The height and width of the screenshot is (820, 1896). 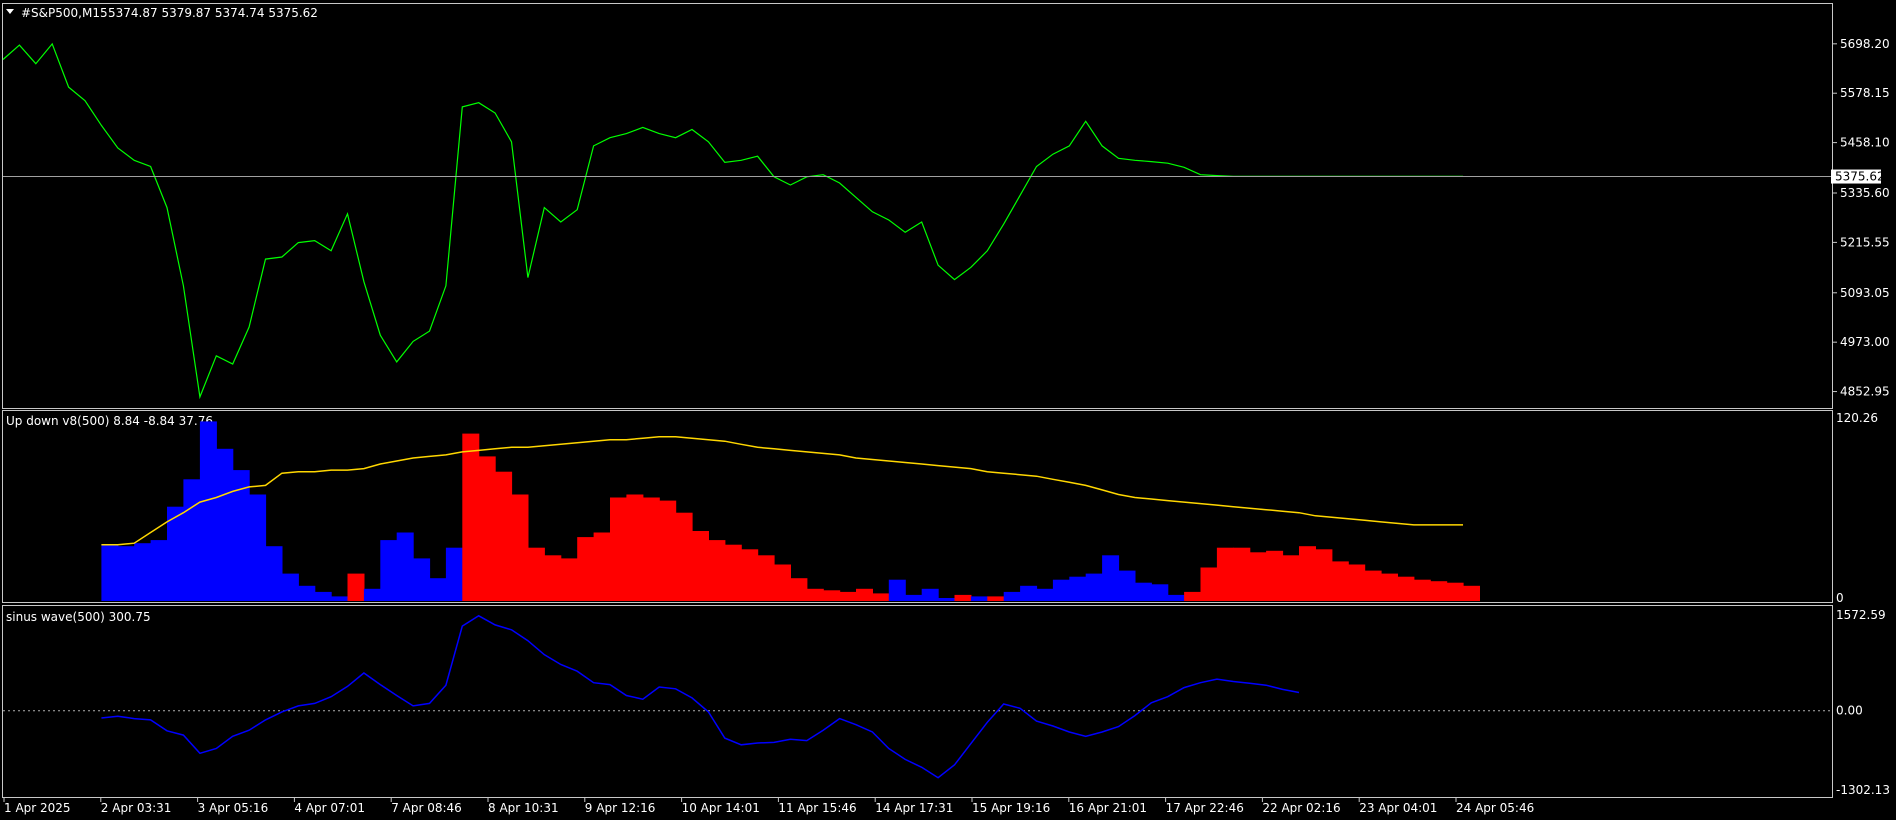 What do you see at coordinates (721, 808) in the screenshot?
I see `time-tick-label: 10 Apr 14:01` at bounding box center [721, 808].